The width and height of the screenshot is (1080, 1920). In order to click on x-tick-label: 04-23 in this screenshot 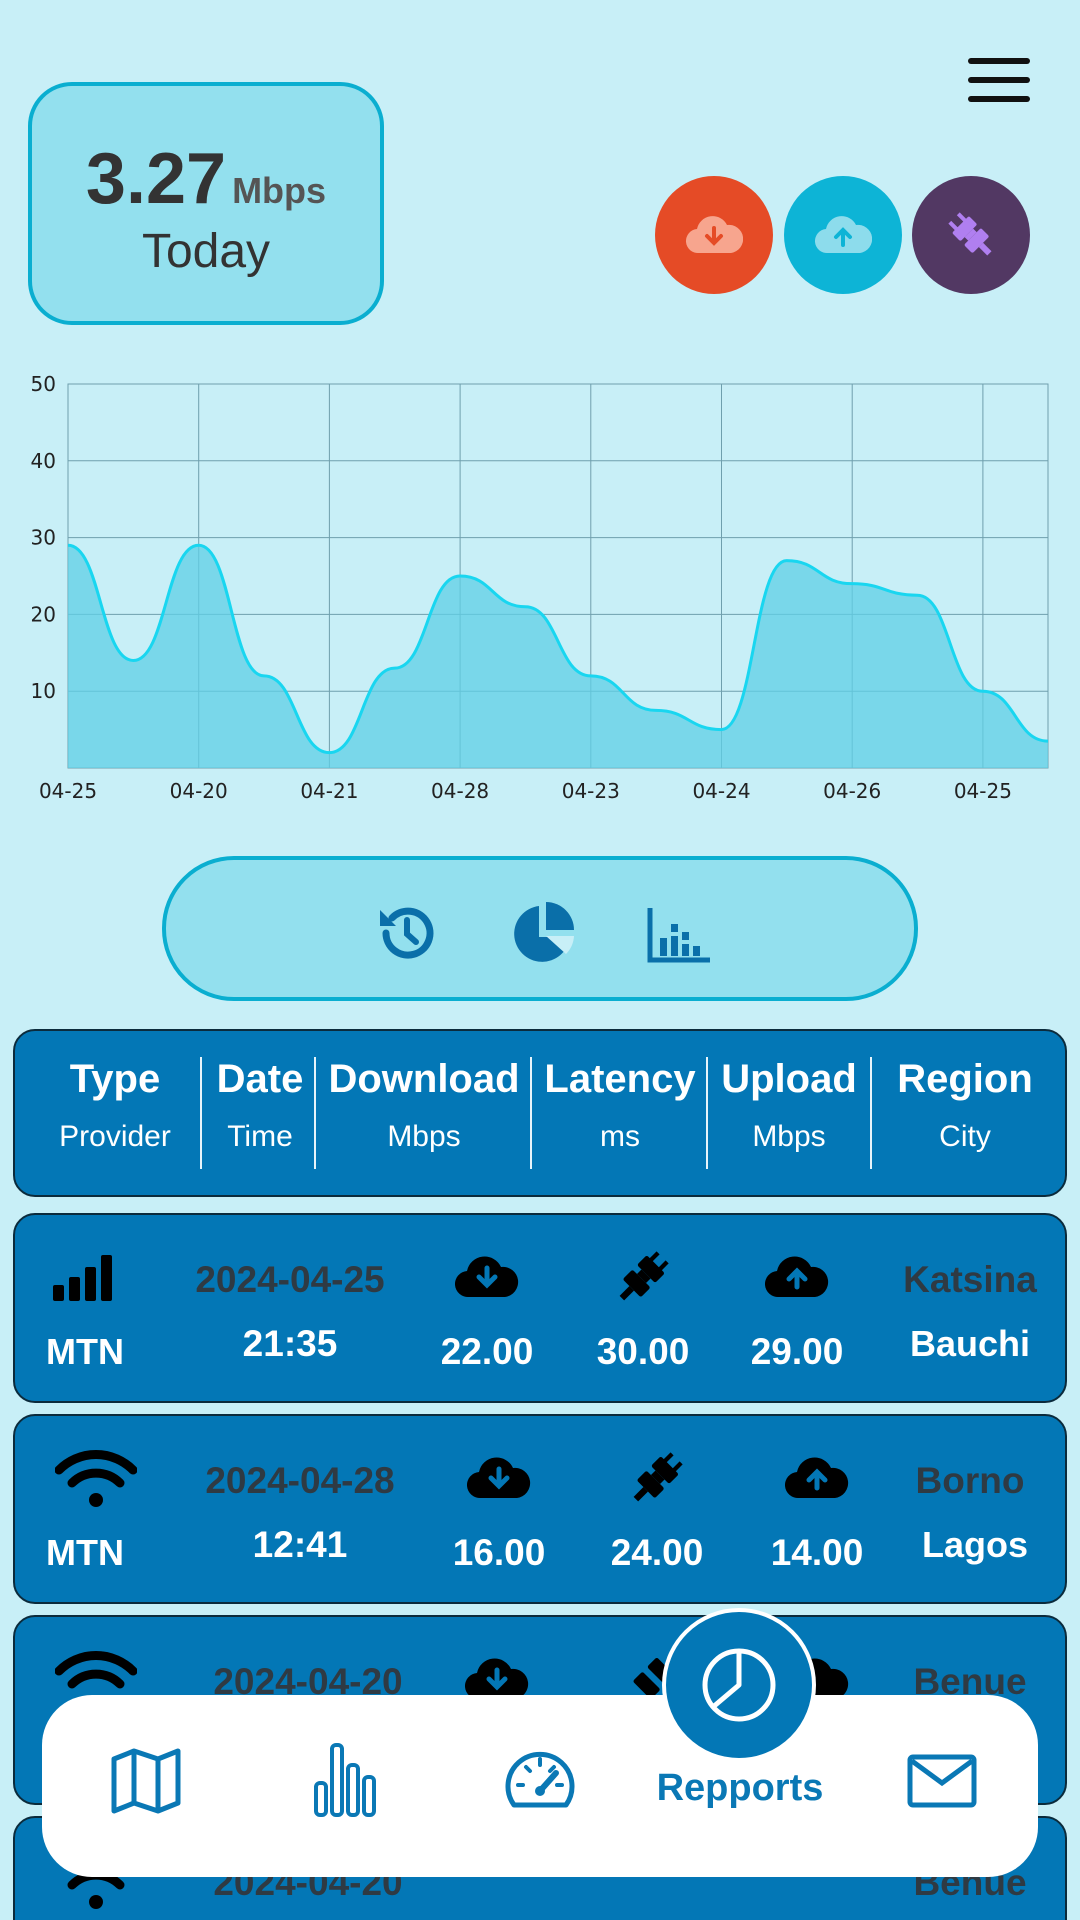, I will do `click(591, 791)`.